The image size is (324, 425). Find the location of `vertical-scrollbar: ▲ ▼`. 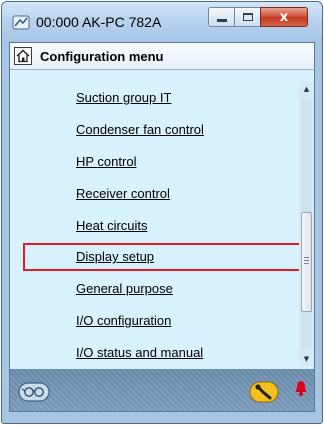

vertical-scrollbar: ▲ ▼ is located at coordinates (306, 224).